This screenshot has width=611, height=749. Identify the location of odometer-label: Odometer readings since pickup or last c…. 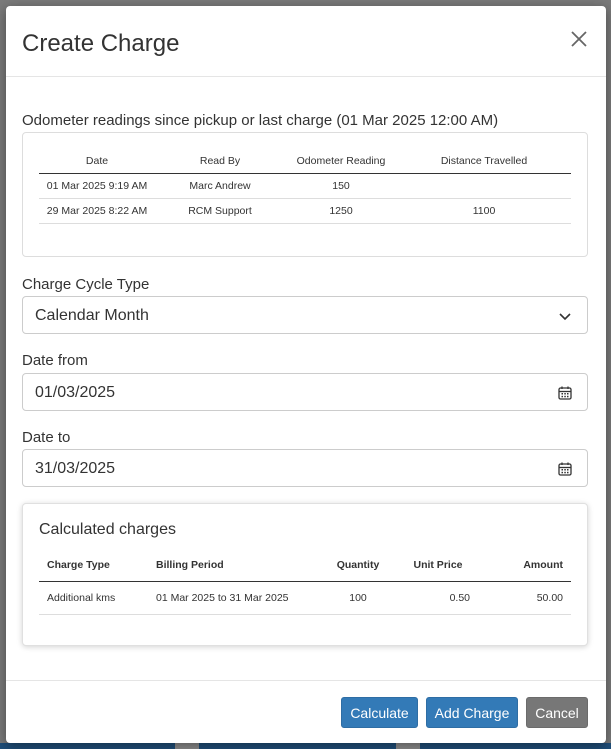
(260, 120).